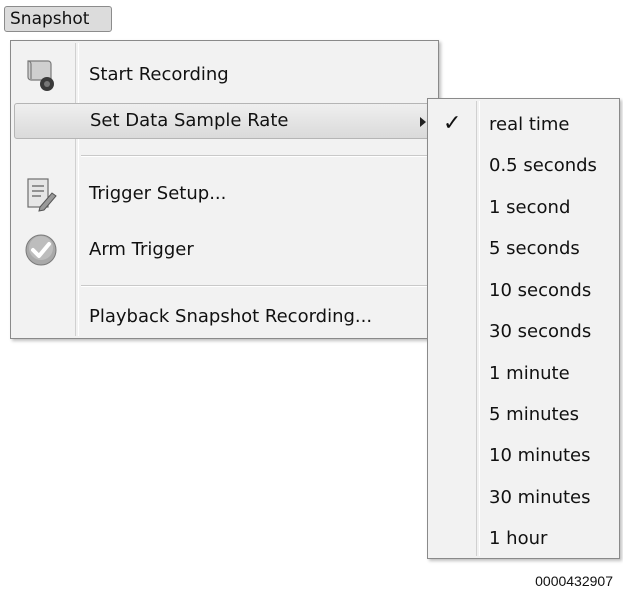 This screenshot has height=600, width=623. Describe the element at coordinates (543, 165) in the screenshot. I see `submenu-item-label: 0.5 seconds` at that location.